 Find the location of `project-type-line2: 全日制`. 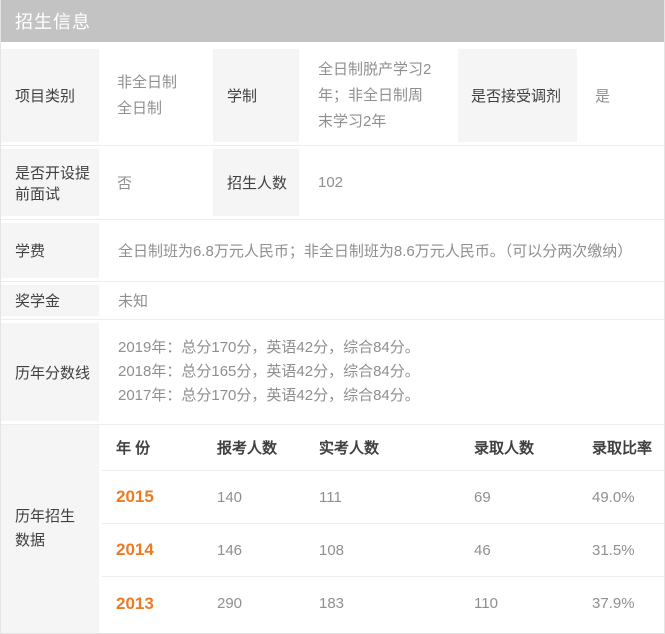

project-type-line2: 全日制 is located at coordinates (140, 108).